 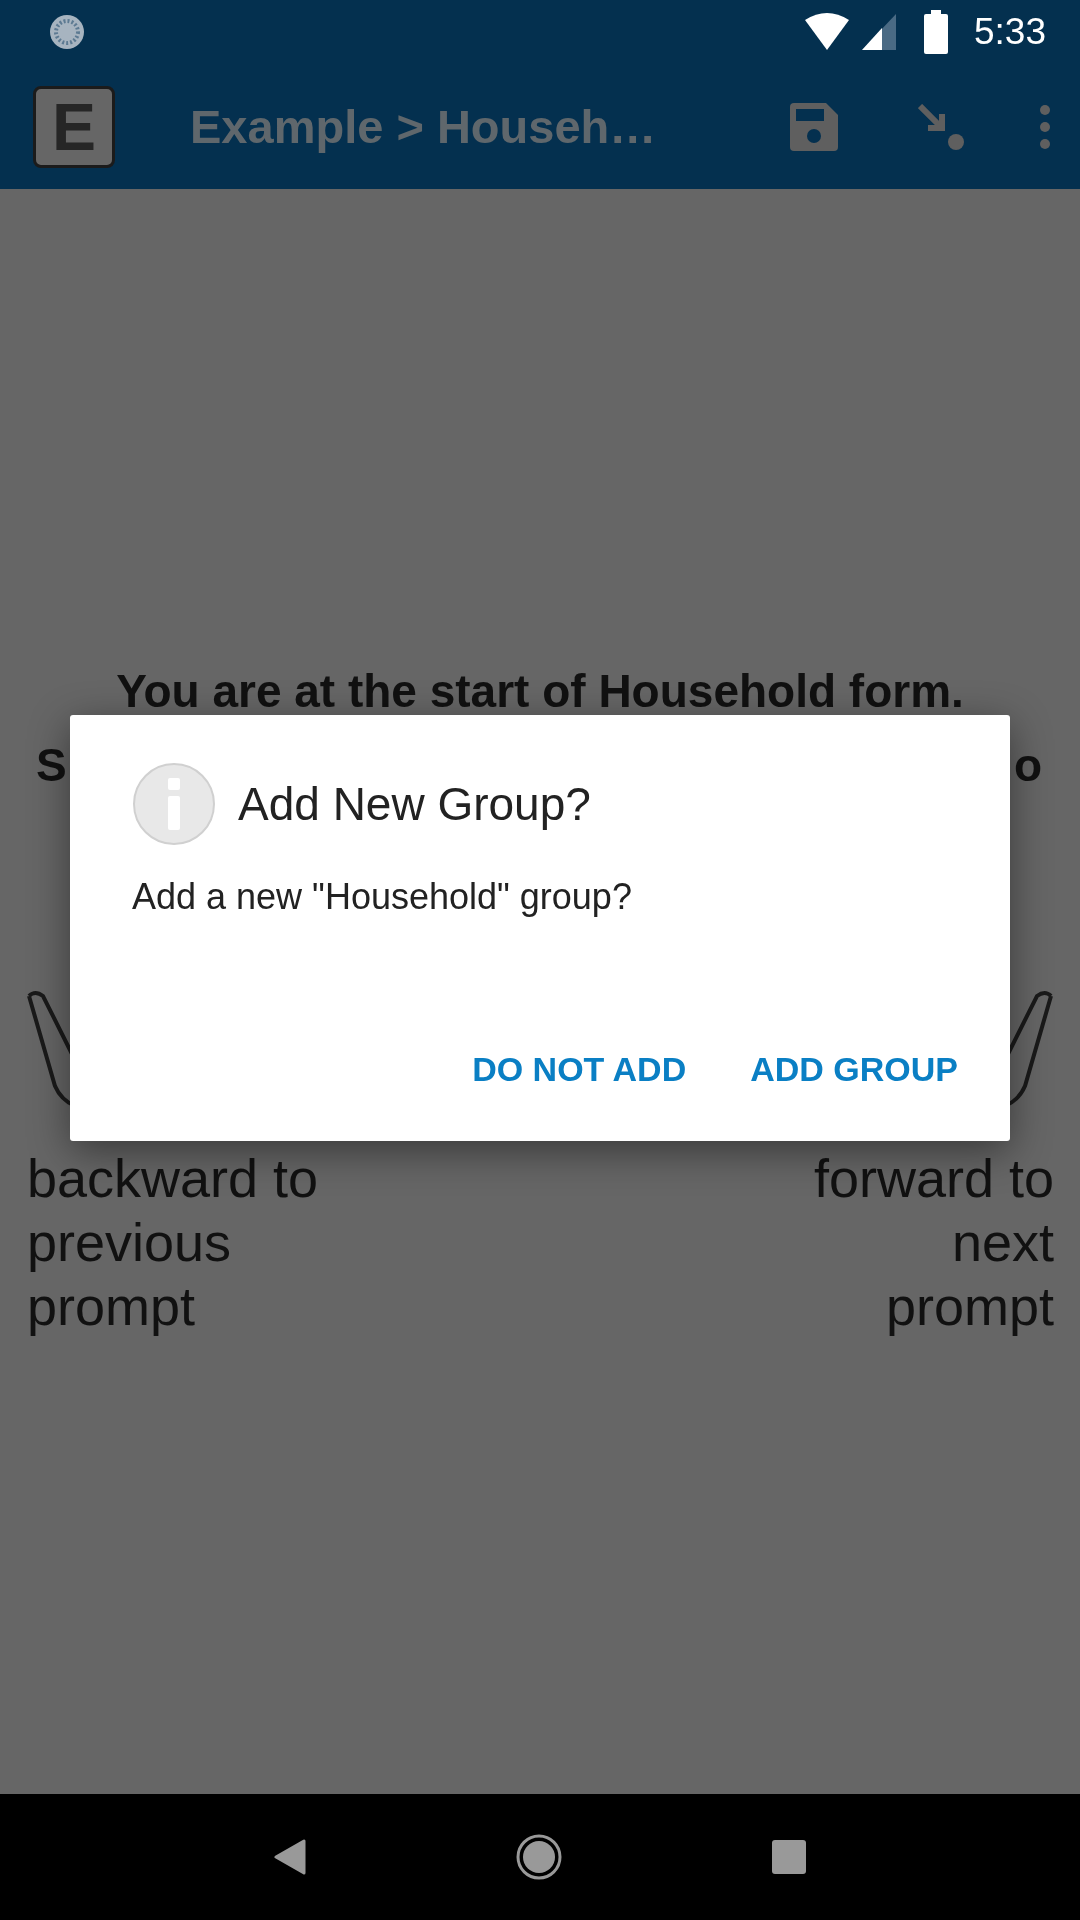 What do you see at coordinates (290, 1857) in the screenshot?
I see `back-icon` at bounding box center [290, 1857].